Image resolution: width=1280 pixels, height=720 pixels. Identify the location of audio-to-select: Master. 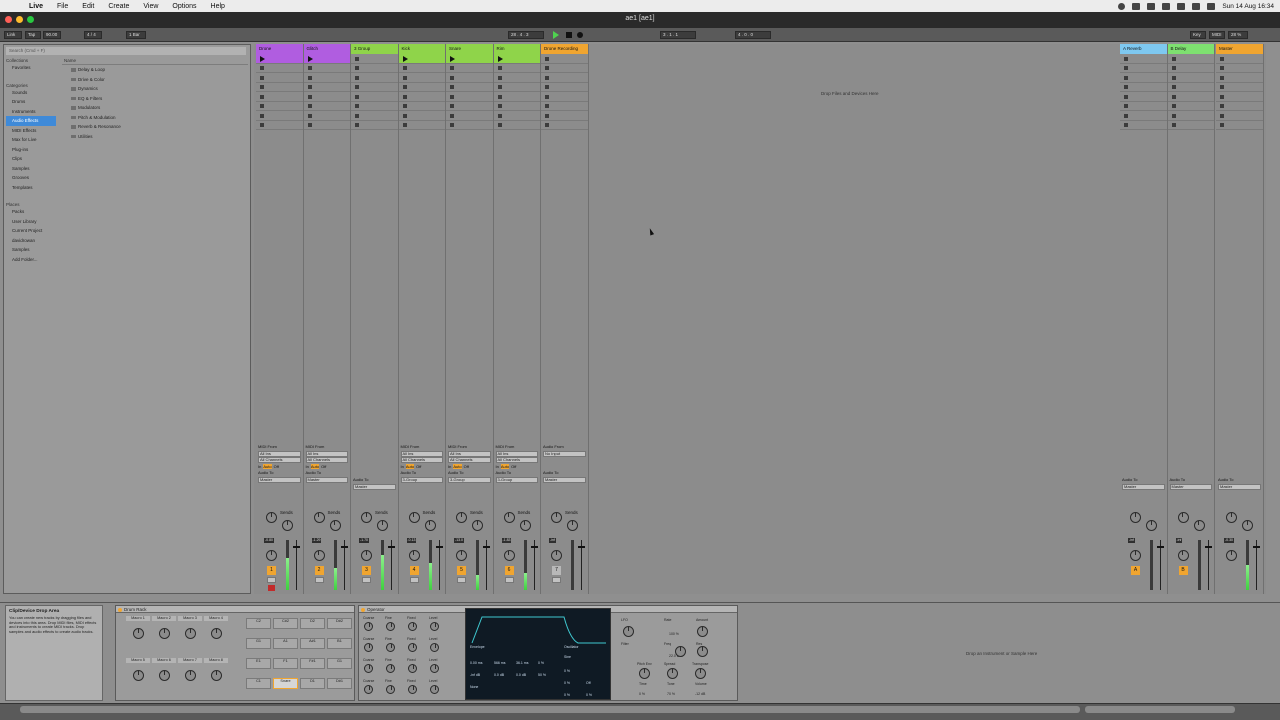
(1143, 486).